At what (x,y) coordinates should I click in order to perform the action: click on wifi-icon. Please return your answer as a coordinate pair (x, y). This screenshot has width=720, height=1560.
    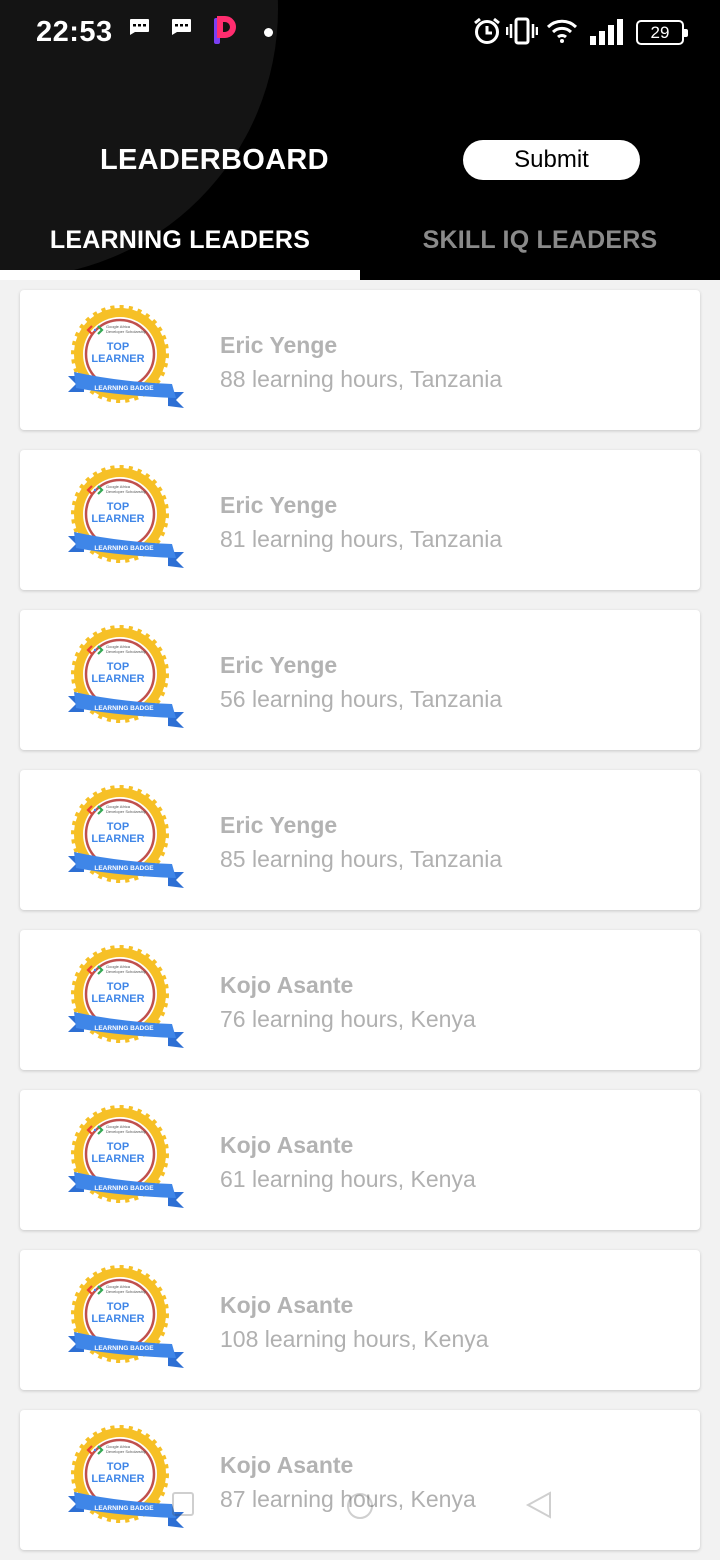
    Looking at the image, I should click on (562, 31).